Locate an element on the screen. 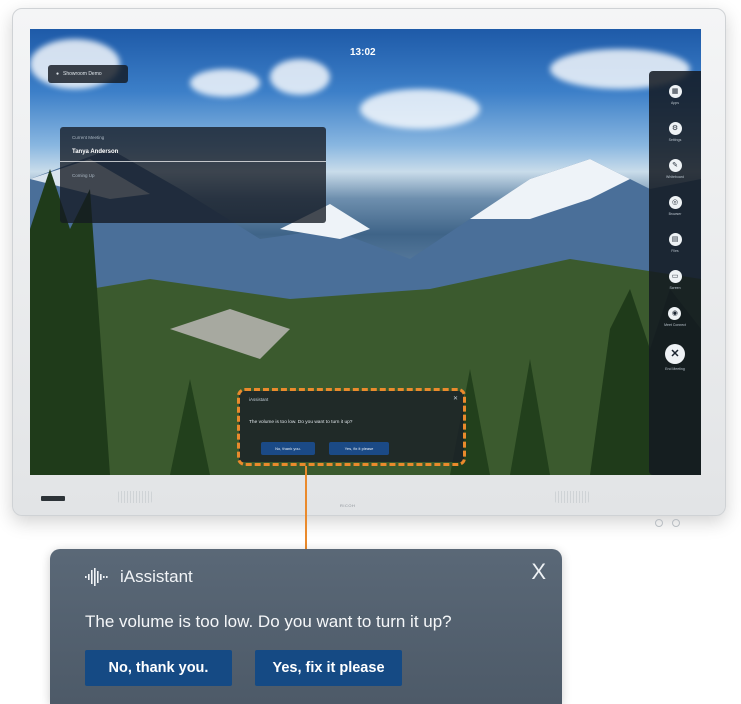 The image size is (741, 704). sidebar-item-browser: ◎ Browser is located at coordinates (675, 206).